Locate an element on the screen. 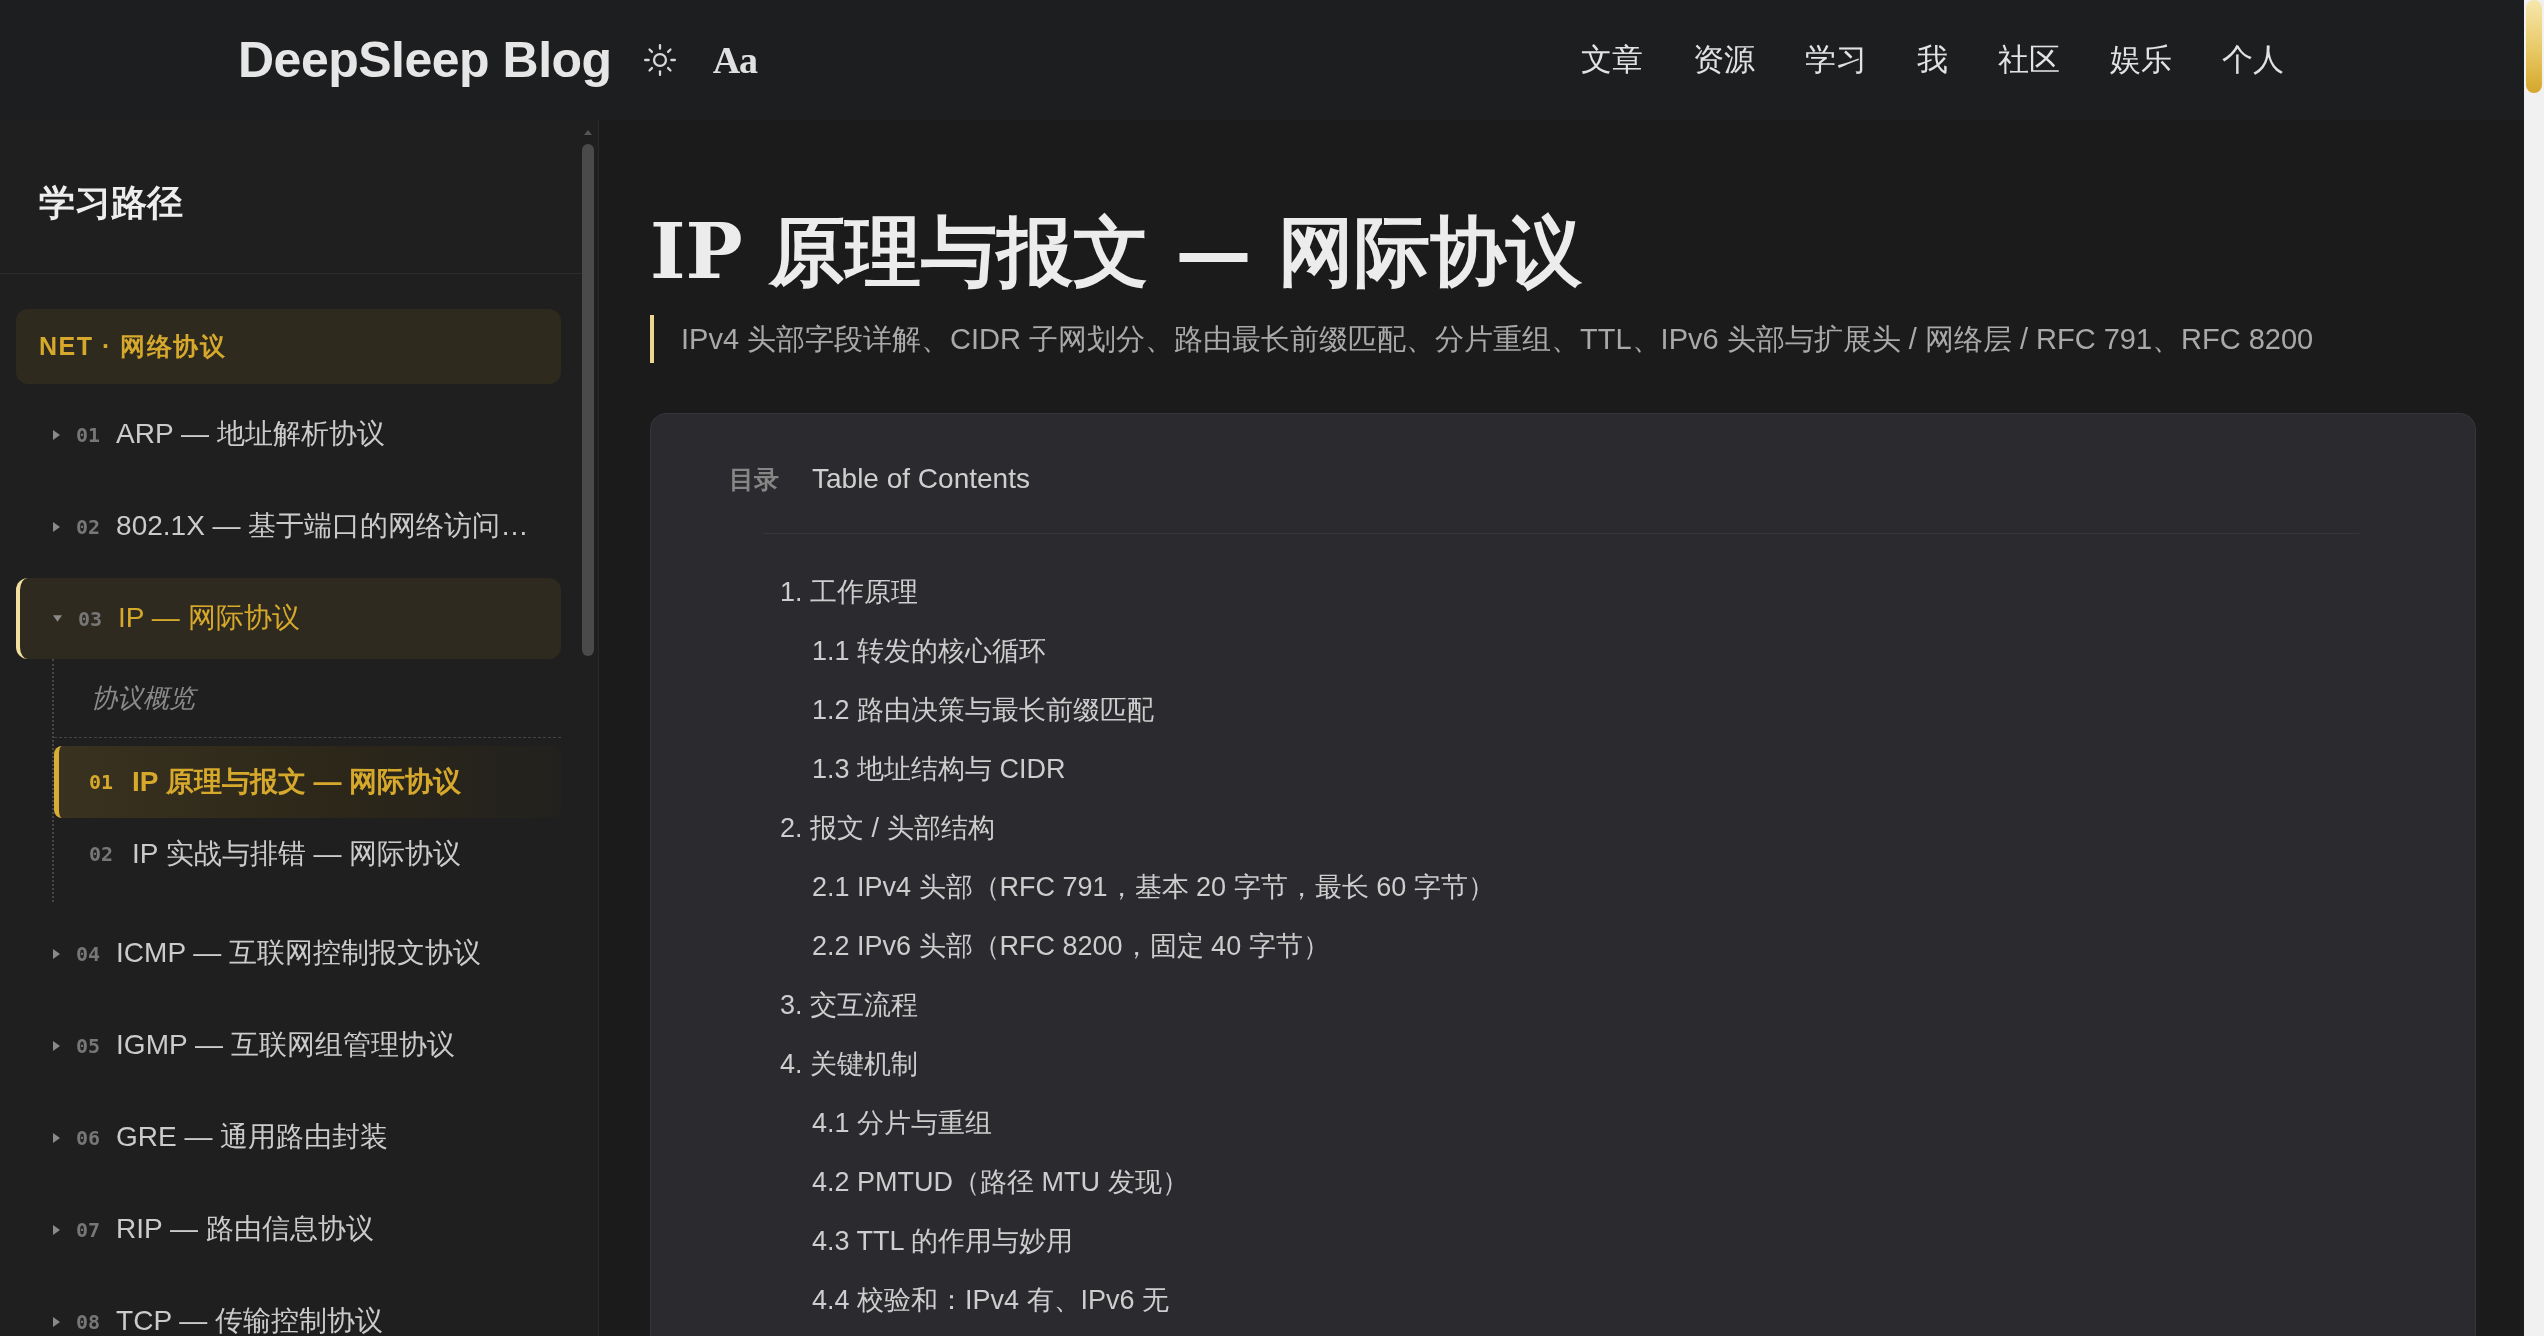 The width and height of the screenshot is (2544, 1336). toc-link: 4.2 PMTUD（路径 MTU 发现） is located at coordinates (1000, 1181).